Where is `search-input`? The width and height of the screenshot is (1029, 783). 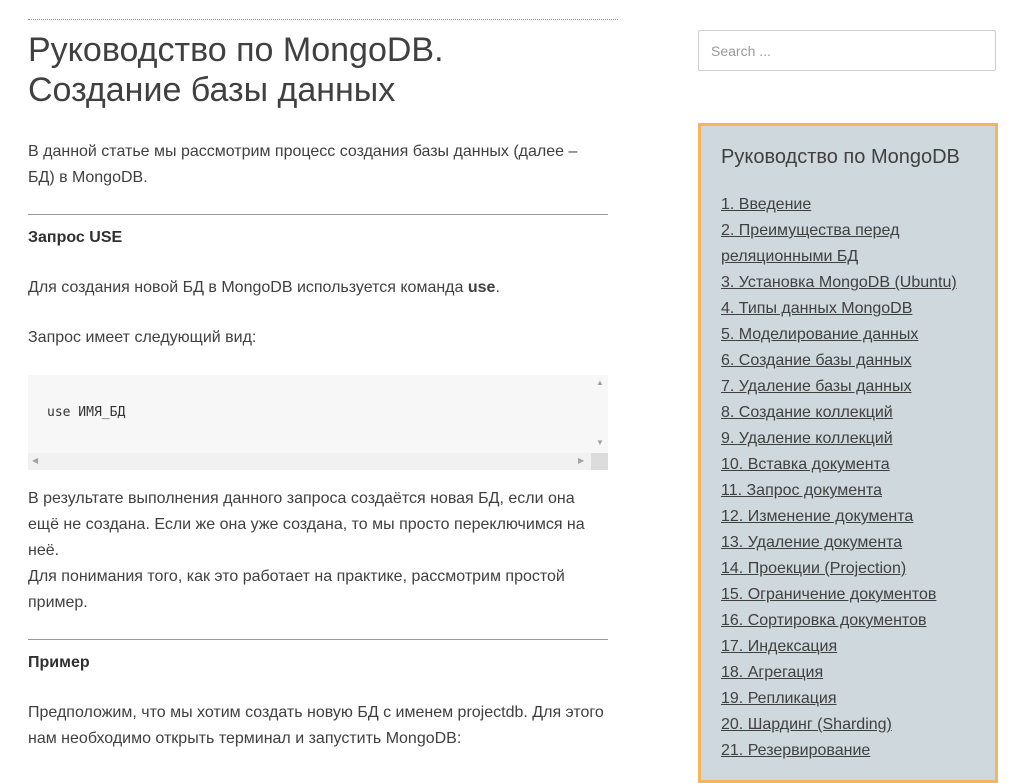
search-input is located at coordinates (847, 50).